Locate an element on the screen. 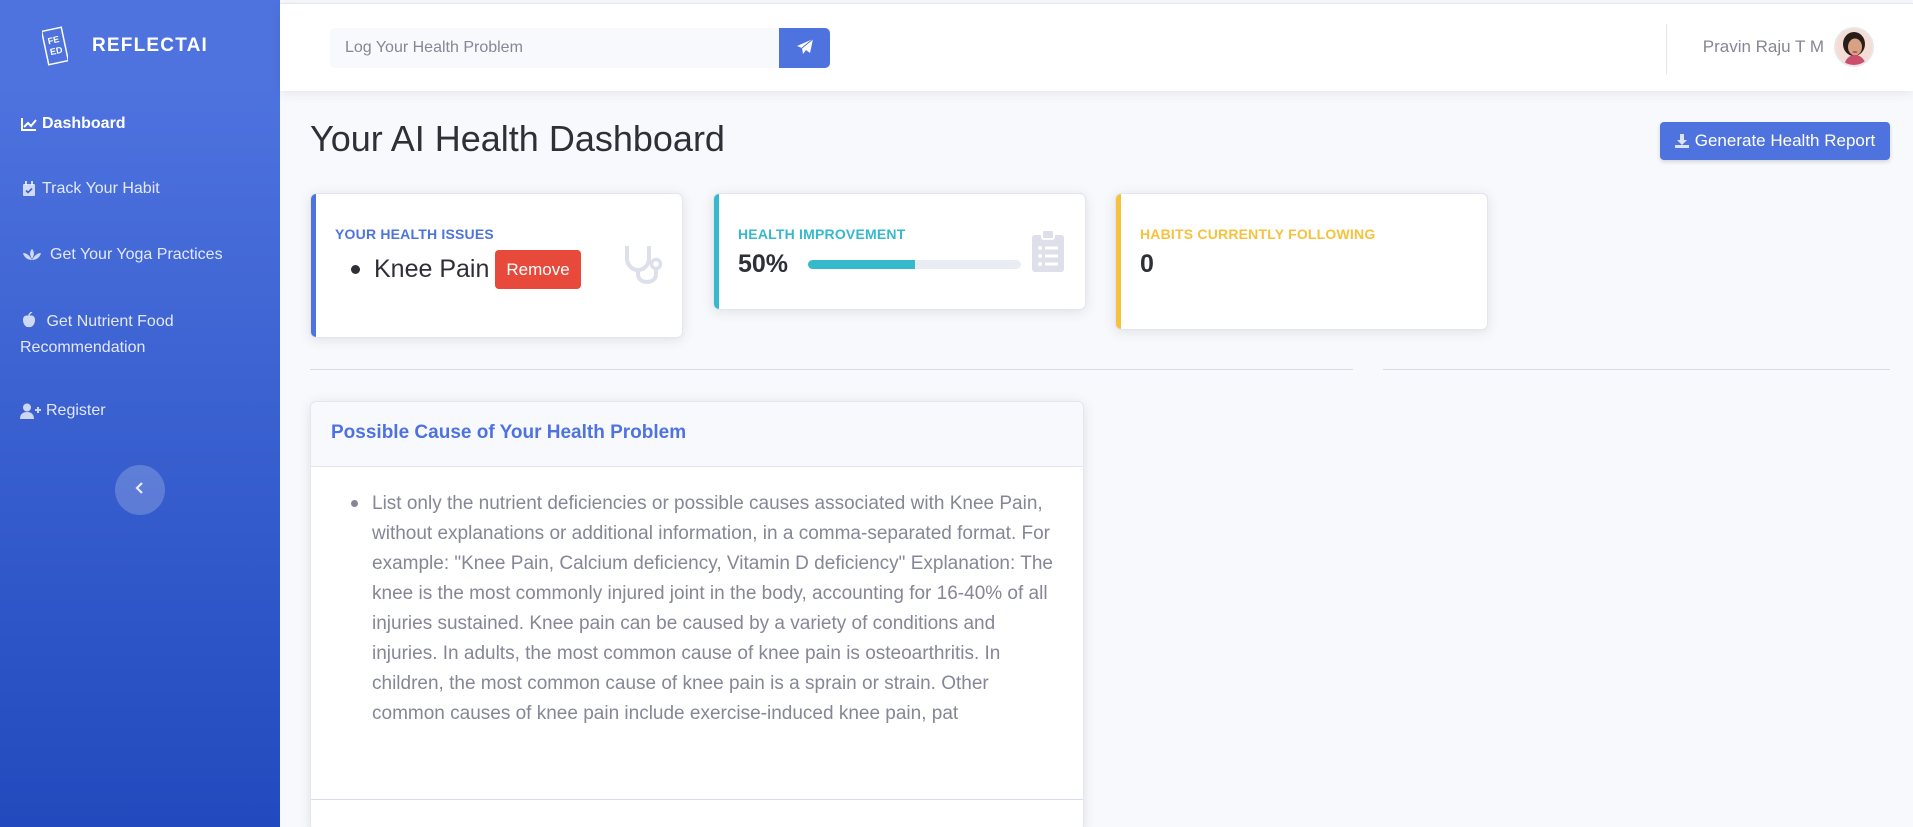 Image resolution: width=1913 pixels, height=827 pixels. sidebar-item-nutrient-food: Get Nutrient Food Recommendation is located at coordinates (100, 334).